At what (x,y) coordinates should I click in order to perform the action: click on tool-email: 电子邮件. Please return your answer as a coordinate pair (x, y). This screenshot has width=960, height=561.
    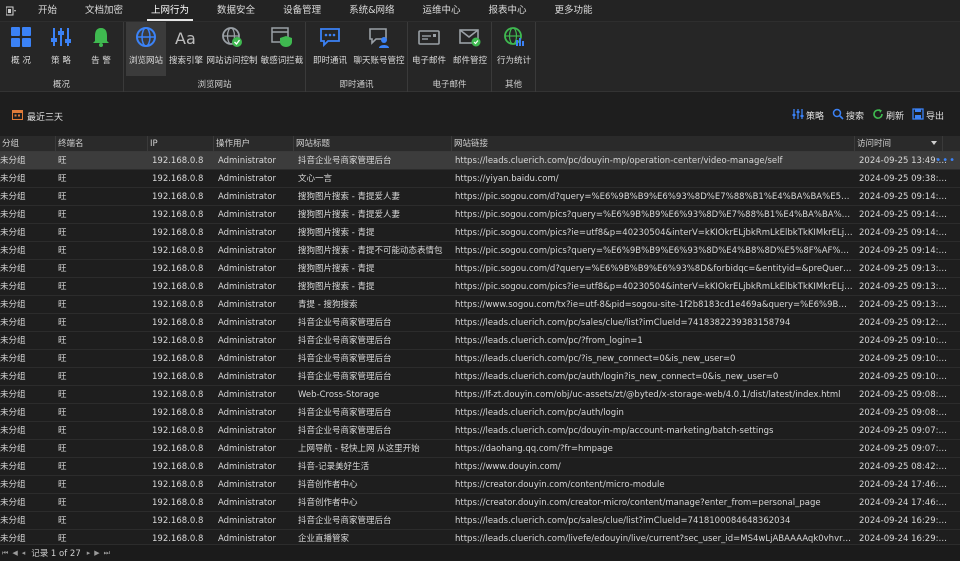
    Looking at the image, I should click on (429, 49).